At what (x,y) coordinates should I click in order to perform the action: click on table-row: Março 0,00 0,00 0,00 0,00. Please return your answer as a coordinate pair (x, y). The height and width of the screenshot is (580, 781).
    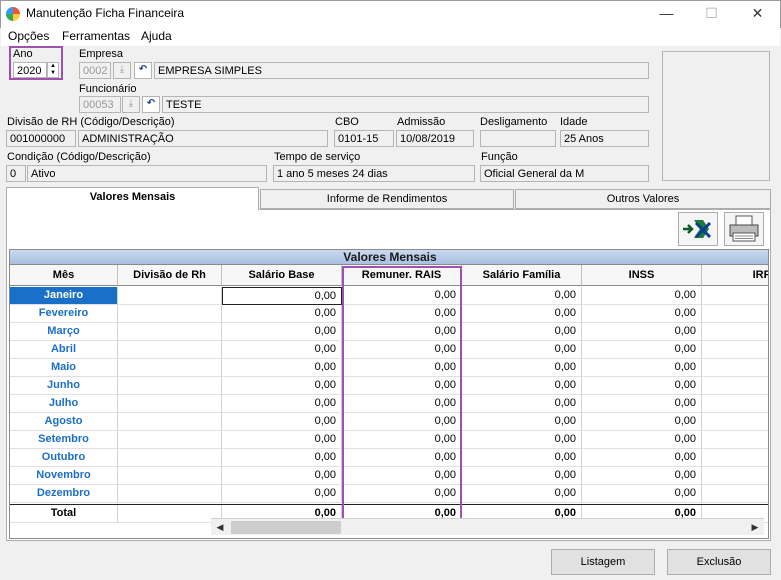
    Looking at the image, I should click on (389, 332).